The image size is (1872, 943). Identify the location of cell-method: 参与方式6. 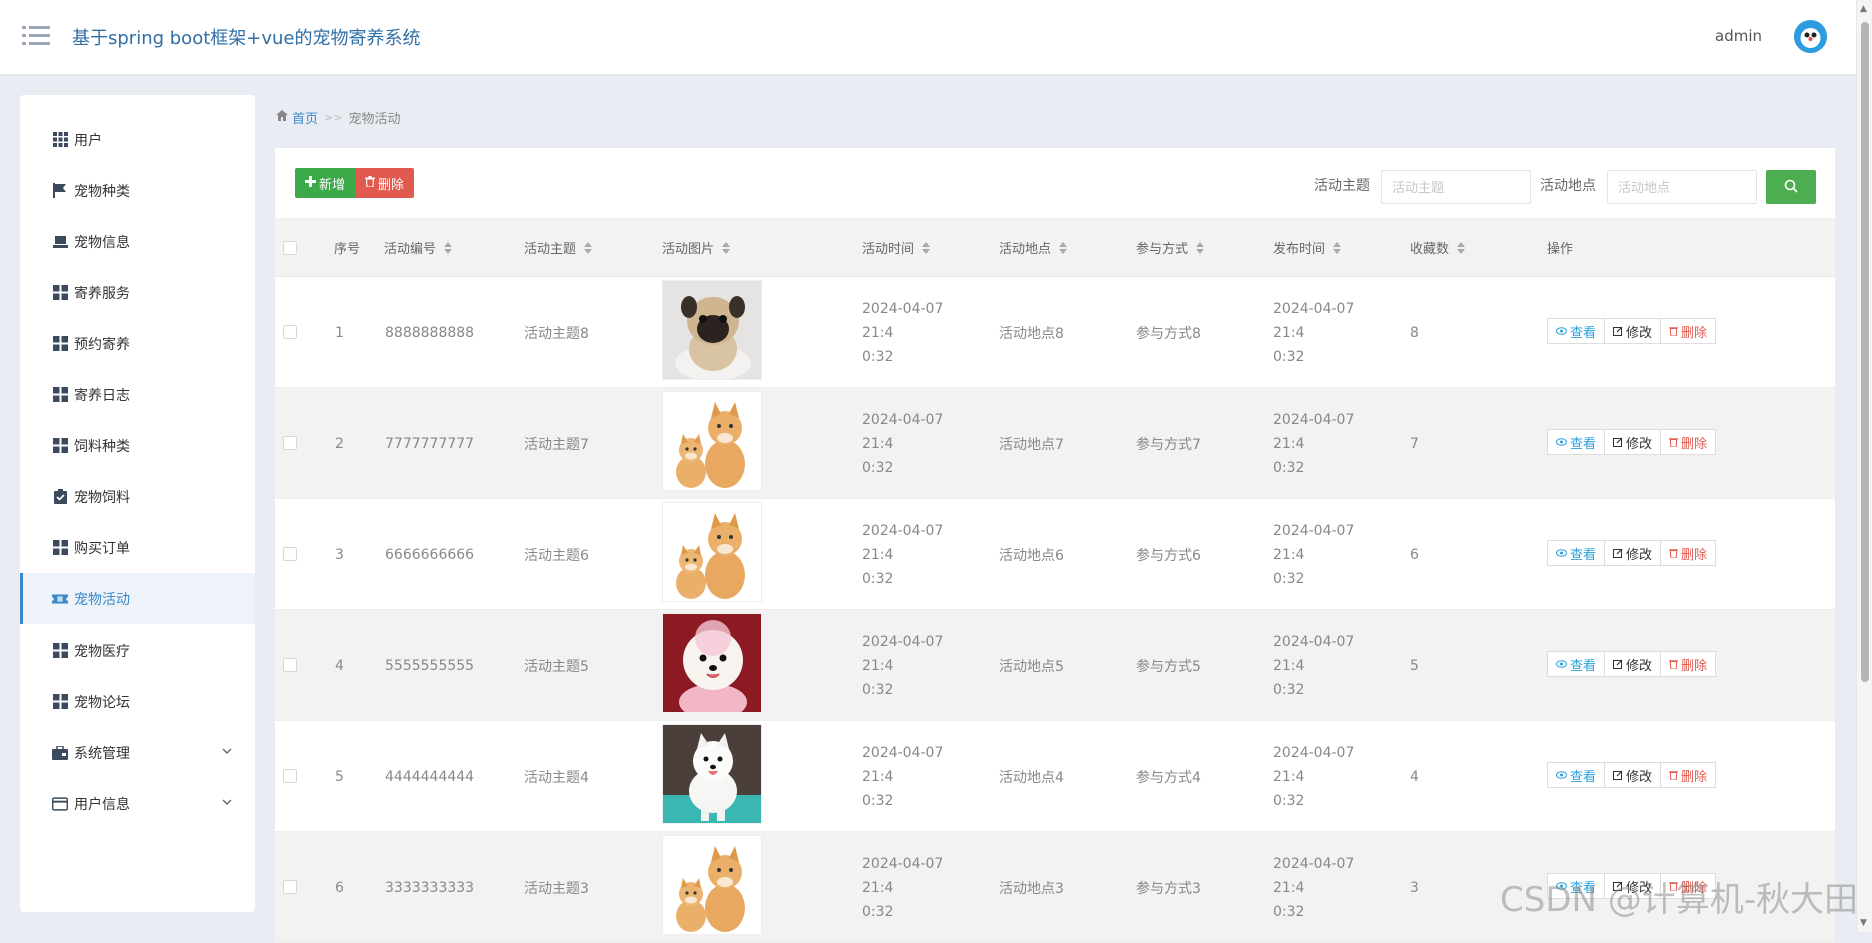
(1168, 555).